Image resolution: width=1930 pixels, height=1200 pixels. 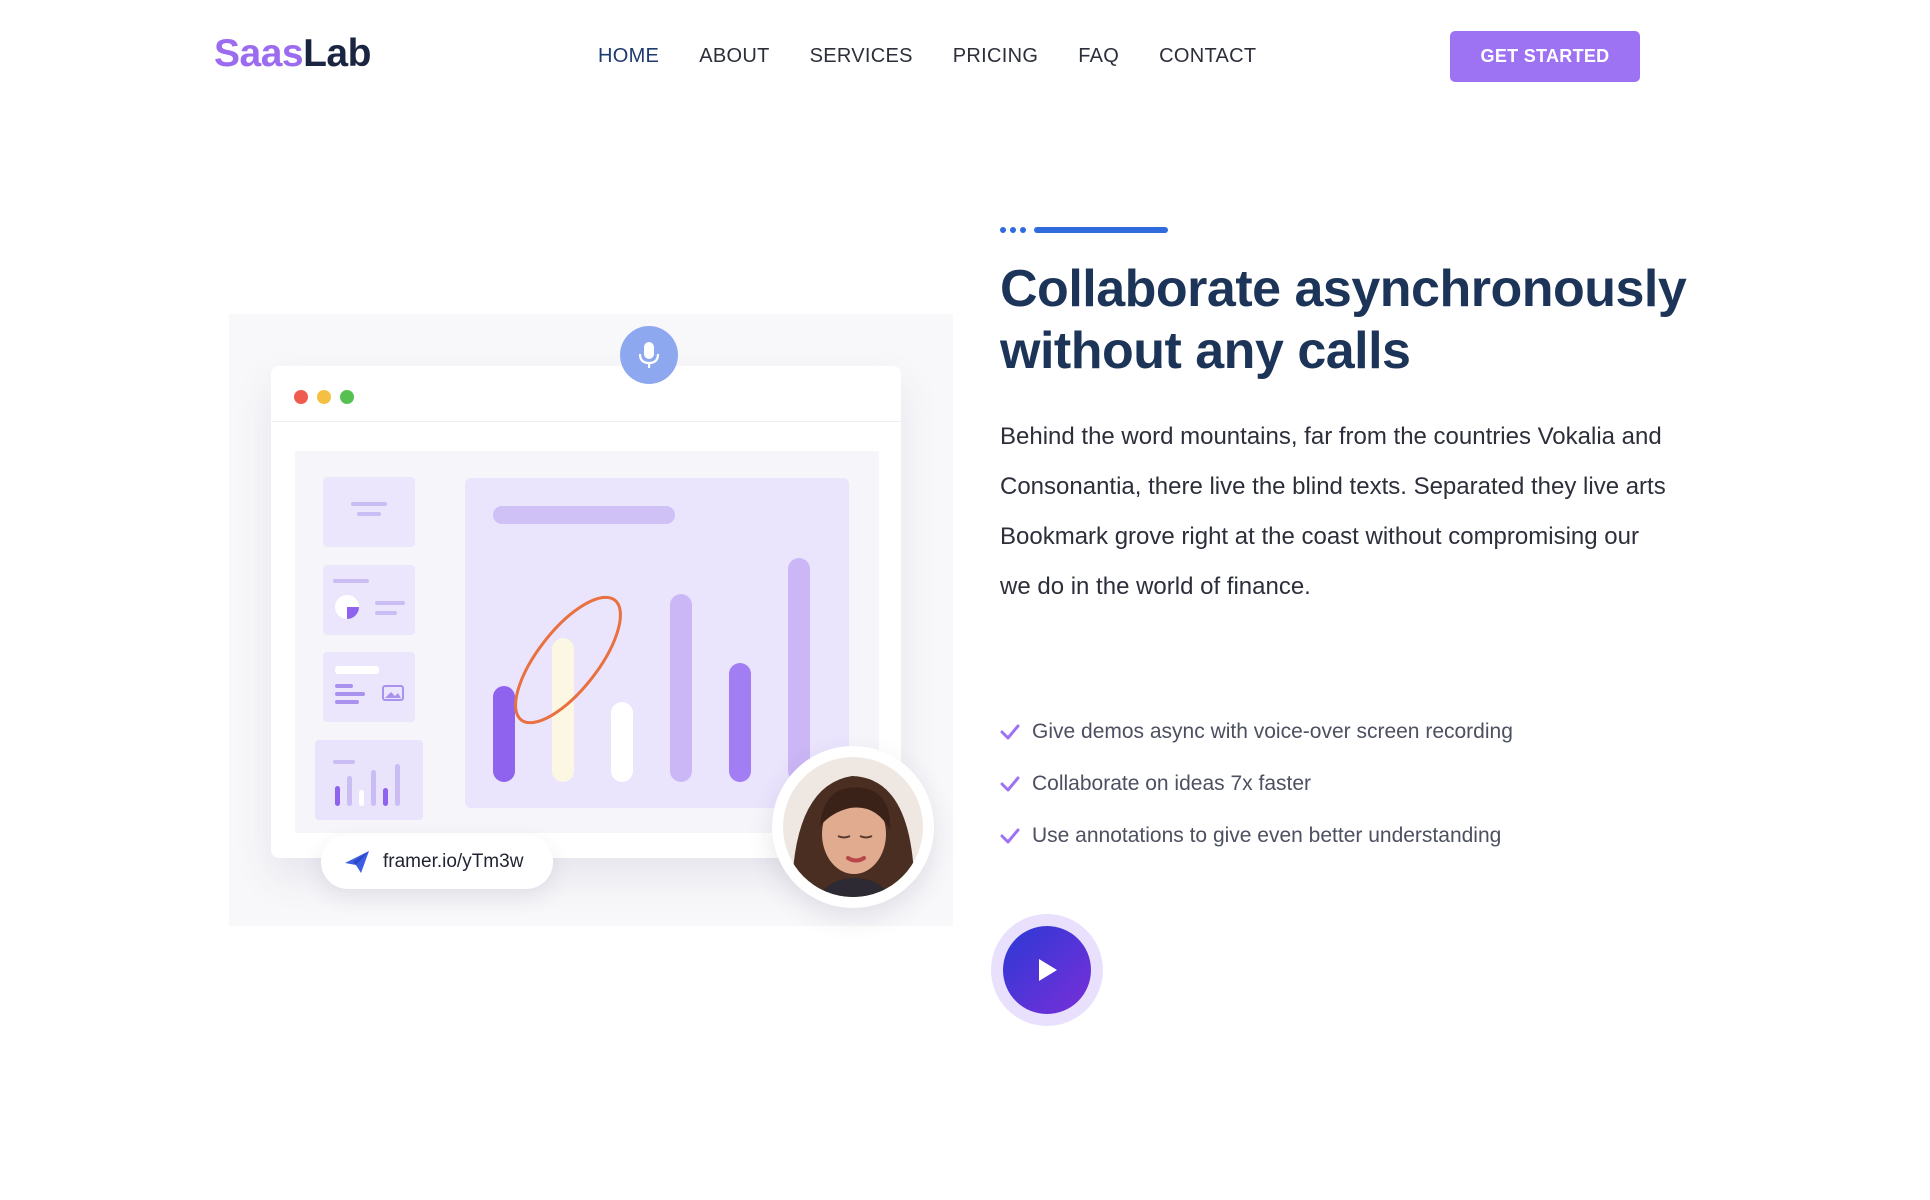 What do you see at coordinates (453, 861) in the screenshot?
I see `share-link-text: framer.io/yTm3w` at bounding box center [453, 861].